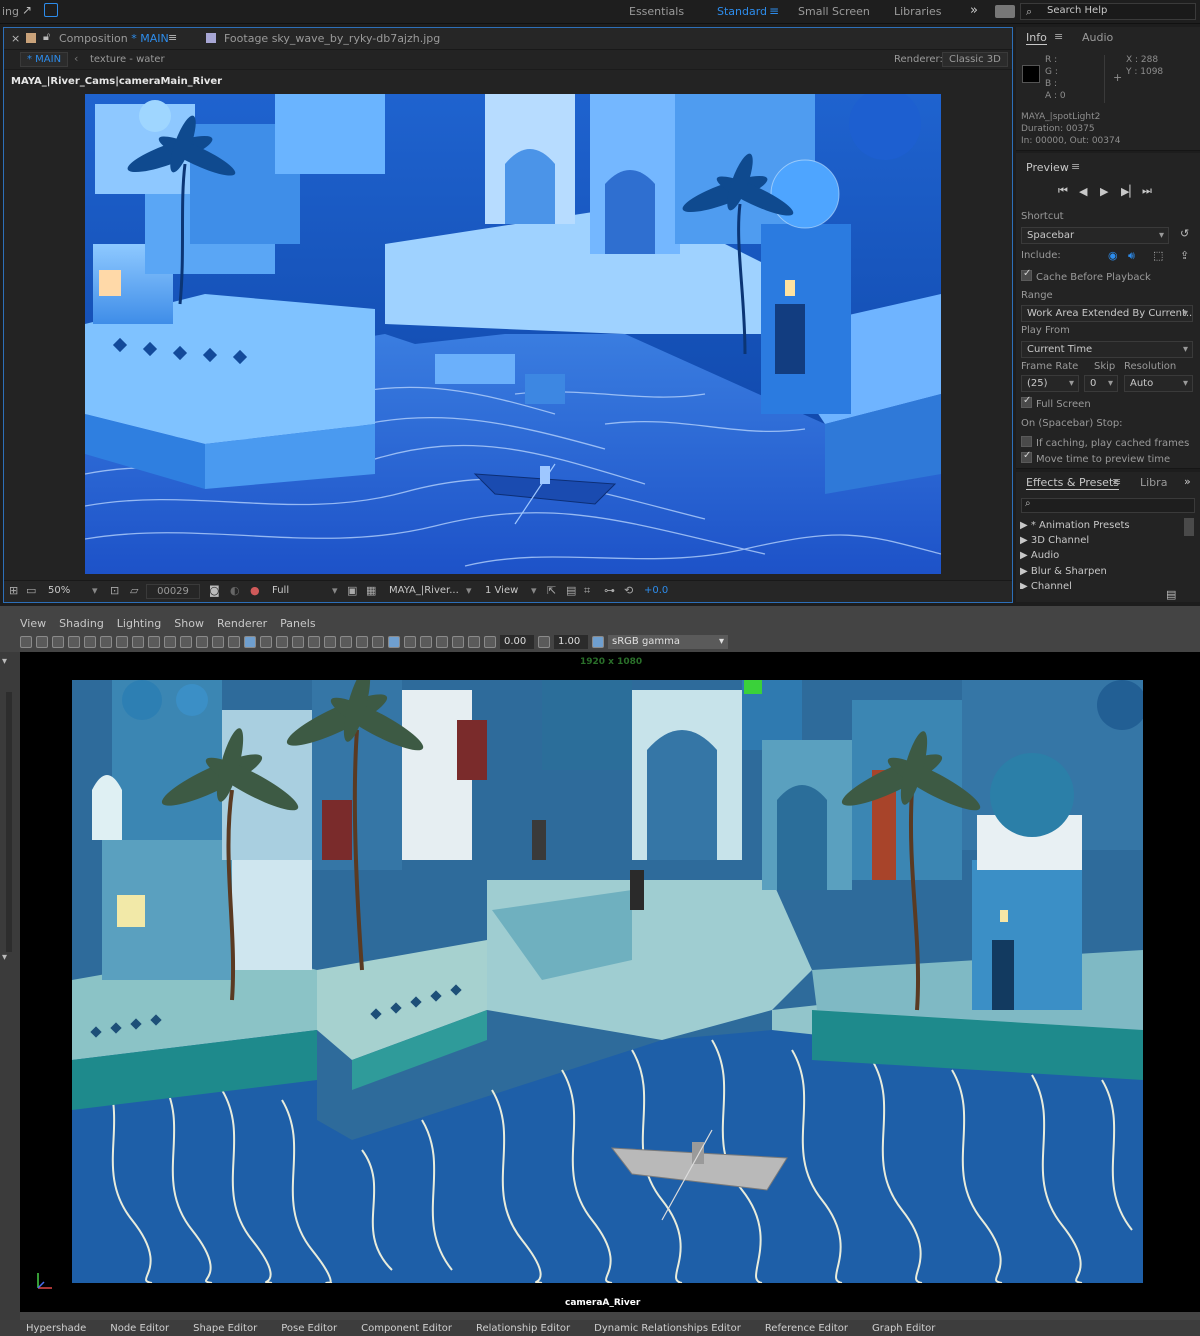 The width and height of the screenshot is (1200, 1336). Describe the element at coordinates (378, 642) in the screenshot. I see `multisample-aa-icon` at that location.